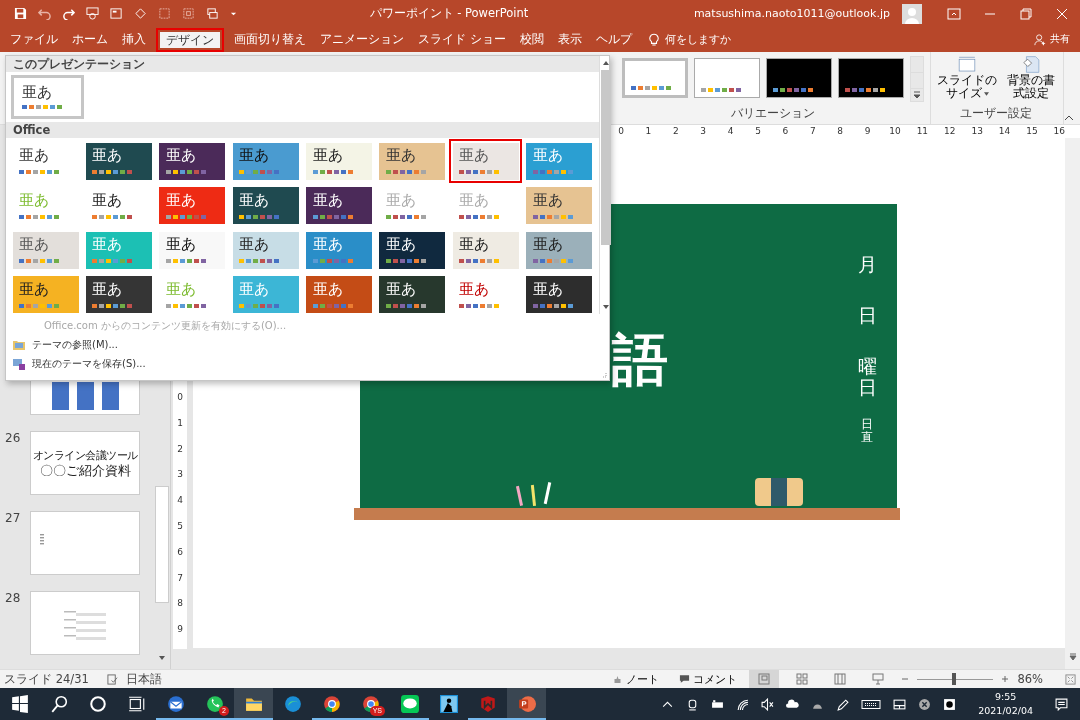 The height and width of the screenshot is (720, 1080). Describe the element at coordinates (708, 679) in the screenshot. I see `comments-button: コメント` at that location.